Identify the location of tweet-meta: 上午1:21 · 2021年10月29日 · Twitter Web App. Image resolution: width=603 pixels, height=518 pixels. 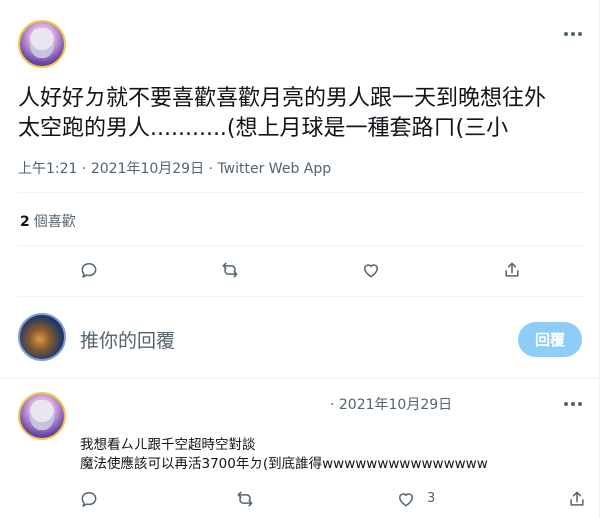
(175, 169).